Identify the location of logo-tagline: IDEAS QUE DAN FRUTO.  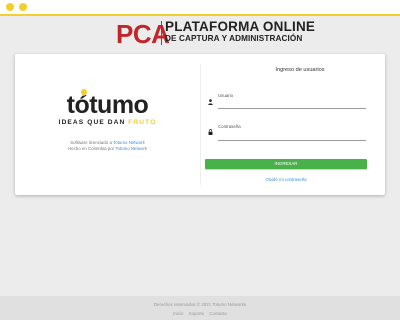
(107, 122).